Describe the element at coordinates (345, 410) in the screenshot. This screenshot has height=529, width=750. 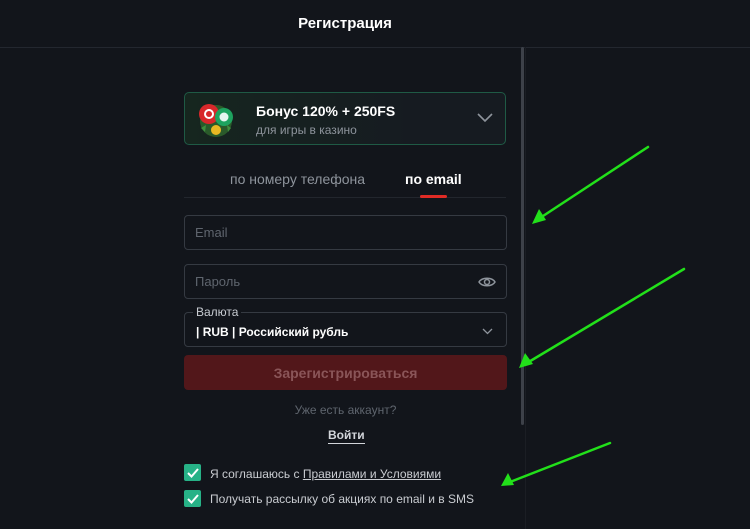
I see `has-account-text: Уже есть аккаунт?` at that location.